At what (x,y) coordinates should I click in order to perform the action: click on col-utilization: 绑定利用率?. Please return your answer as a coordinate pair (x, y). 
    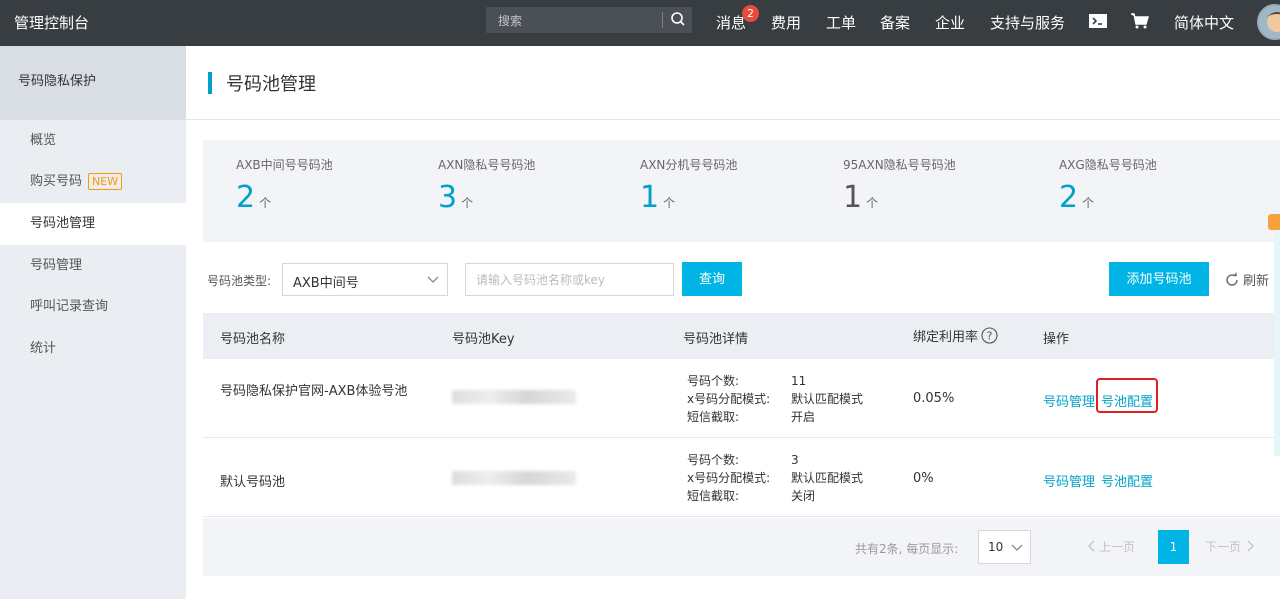
    Looking at the image, I should click on (955, 335).